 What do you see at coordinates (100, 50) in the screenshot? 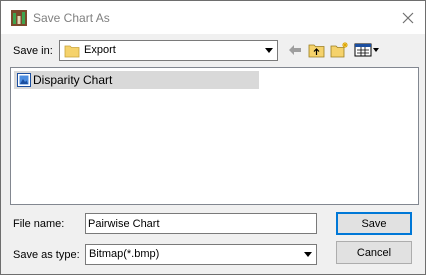
I see `save-in-value: Export` at bounding box center [100, 50].